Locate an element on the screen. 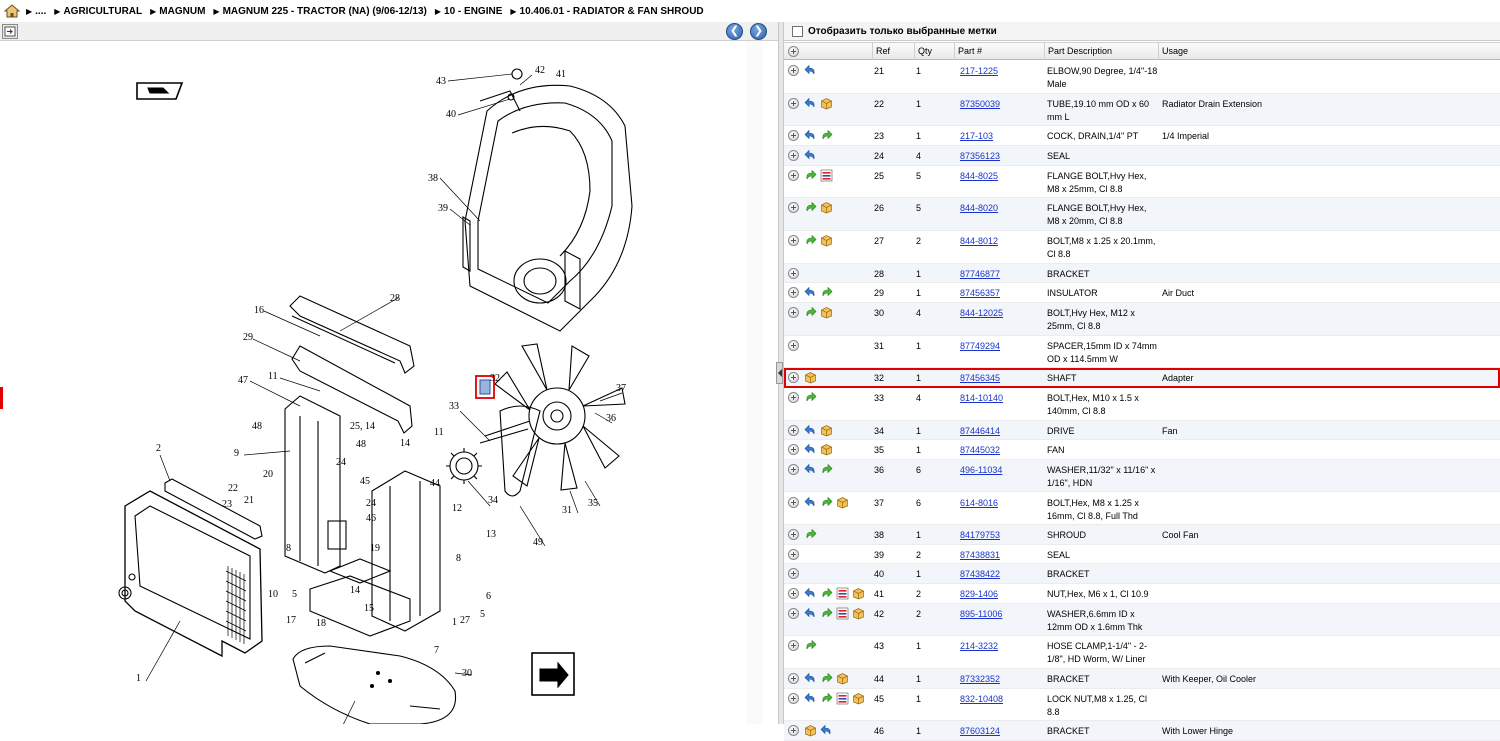 Image resolution: width=1500 pixels, height=741 pixels. table-row: 34 1 87446414 DRIVE Fan is located at coordinates (1142, 430).